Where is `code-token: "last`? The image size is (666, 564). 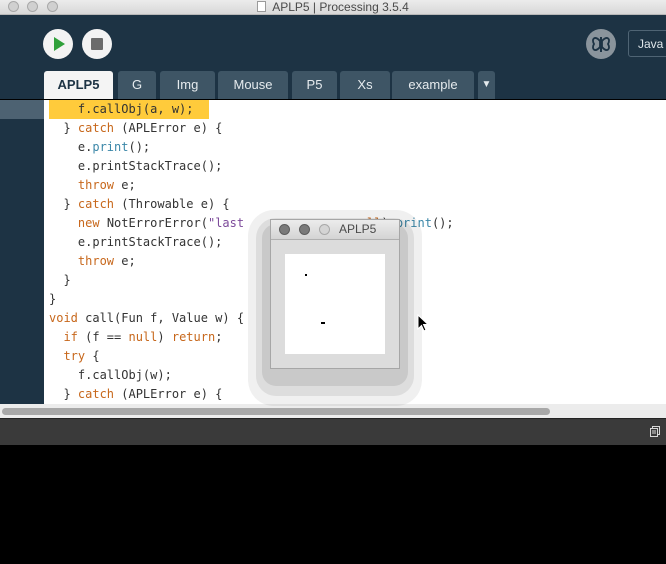
code-token: "last is located at coordinates (226, 223).